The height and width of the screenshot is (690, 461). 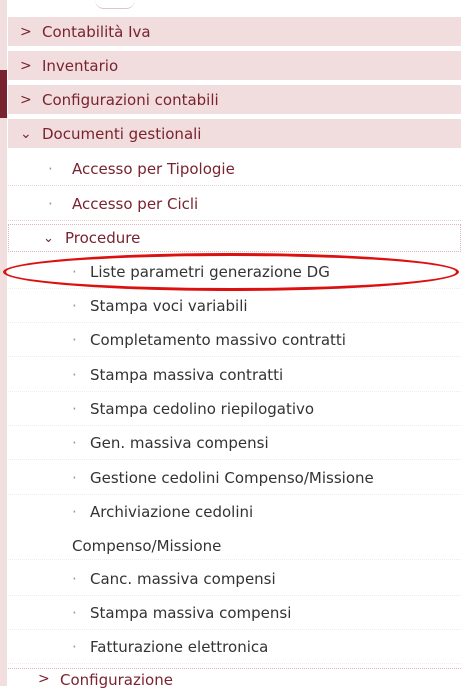 I want to click on menu-item-label: Configurazioni contabili, so click(x=130, y=99).